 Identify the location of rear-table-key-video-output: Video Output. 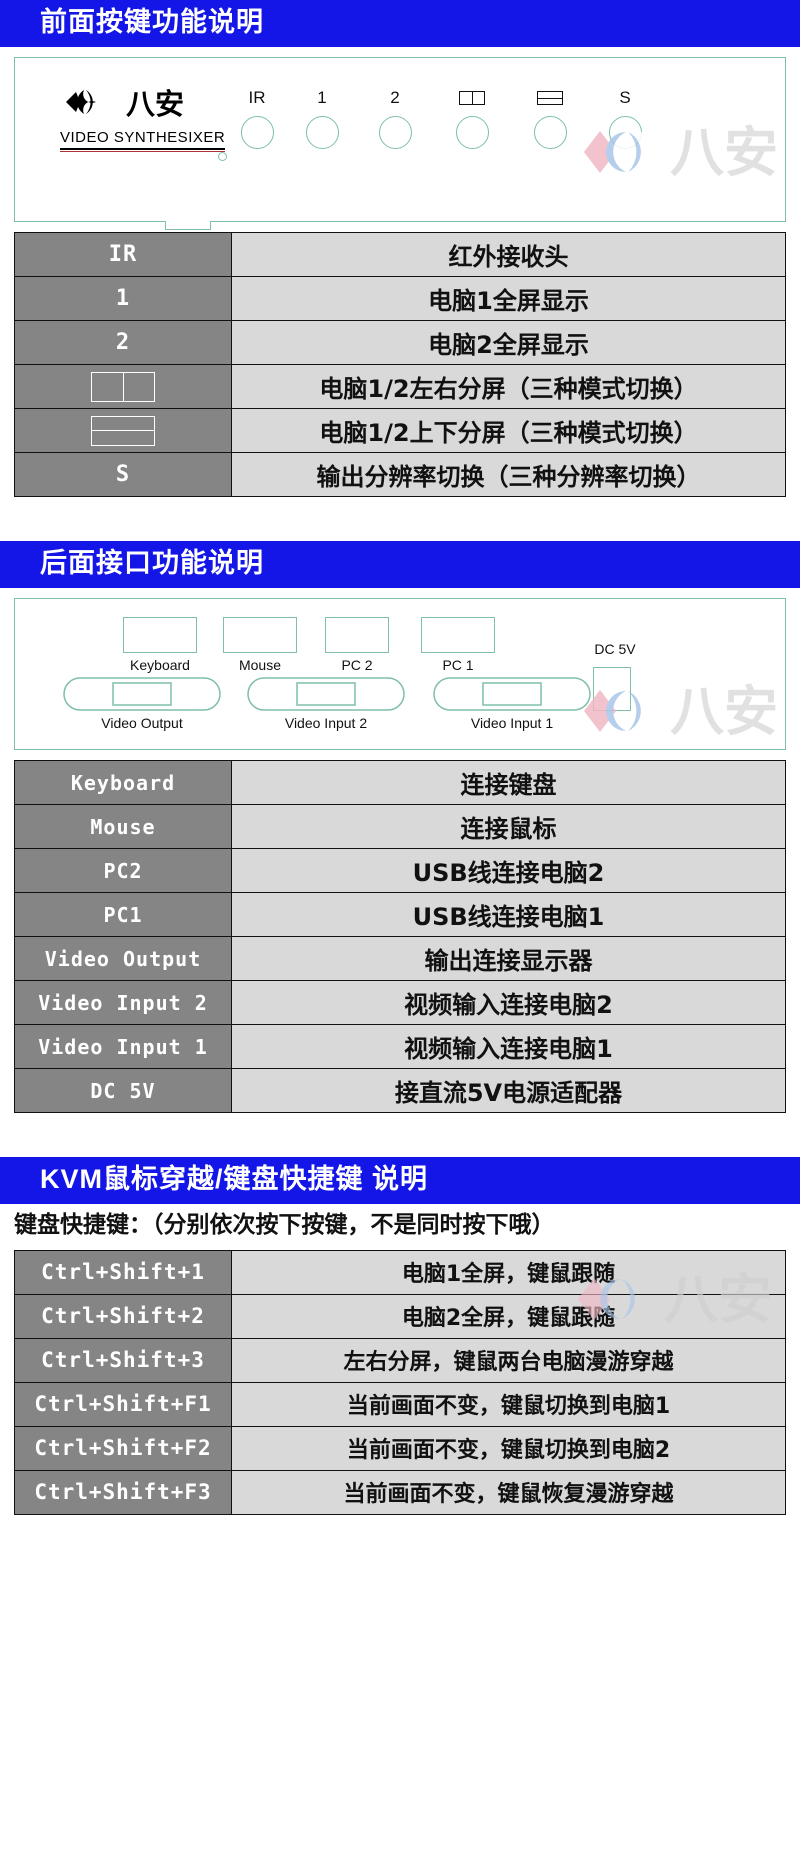
(123, 958).